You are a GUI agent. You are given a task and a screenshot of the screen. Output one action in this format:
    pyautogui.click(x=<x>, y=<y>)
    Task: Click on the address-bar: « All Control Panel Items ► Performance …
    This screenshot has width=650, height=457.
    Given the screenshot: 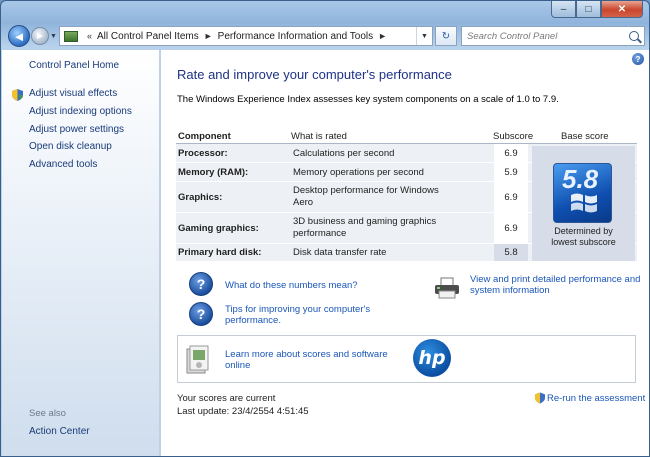 What is the action you would take?
    pyautogui.click(x=246, y=36)
    